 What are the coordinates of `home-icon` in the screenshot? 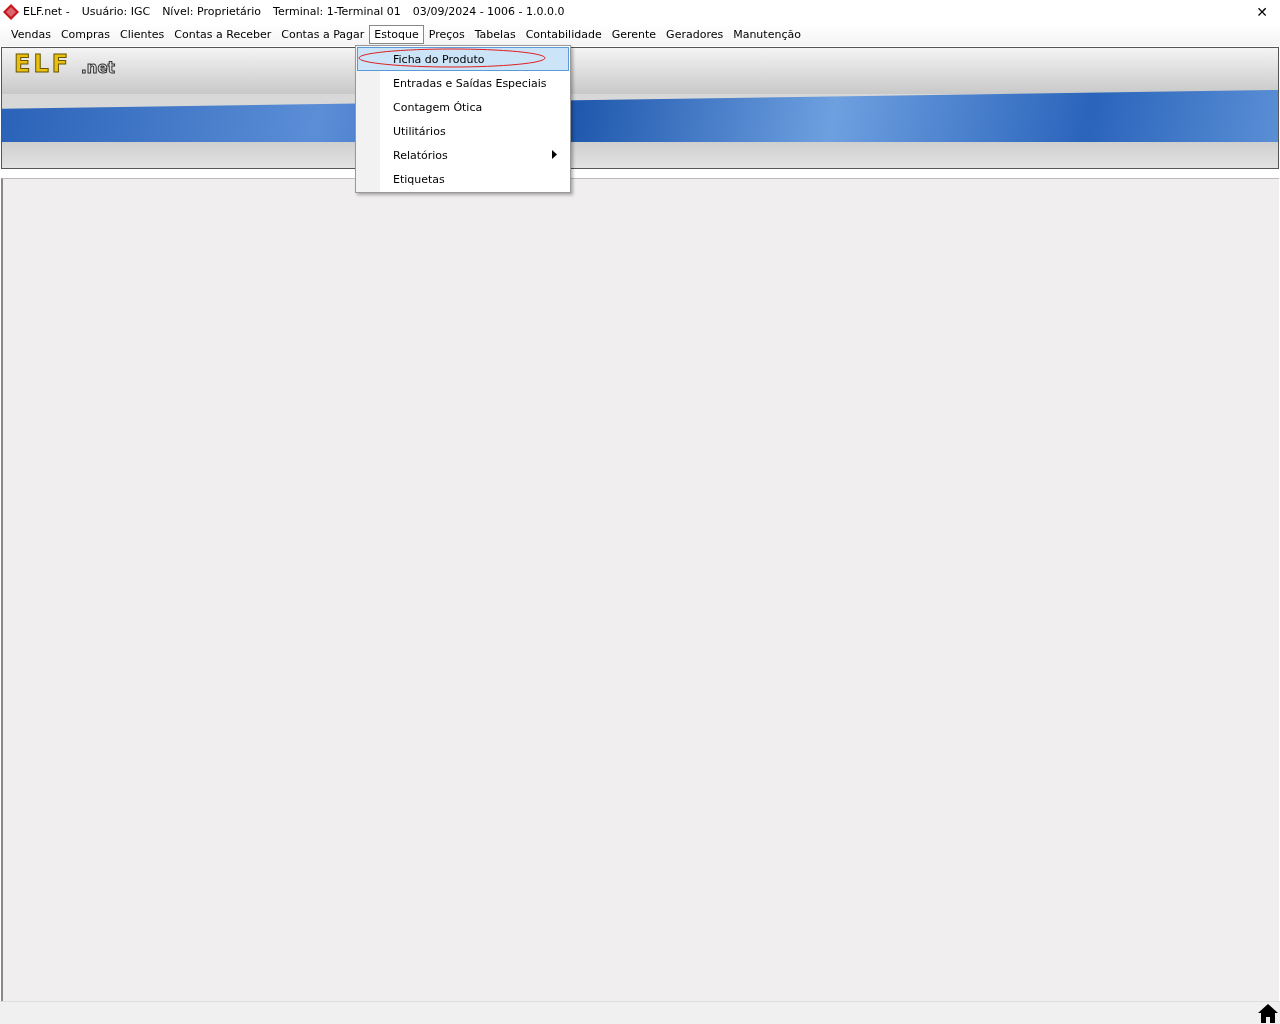 It's located at (1268, 1013).